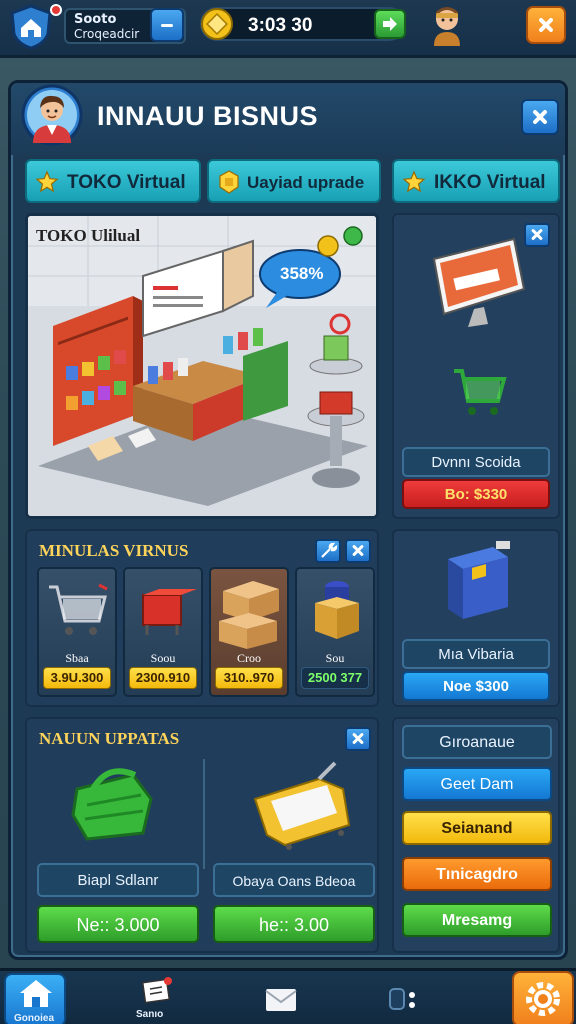  I want to click on red-basket-icon, so click(169, 612).